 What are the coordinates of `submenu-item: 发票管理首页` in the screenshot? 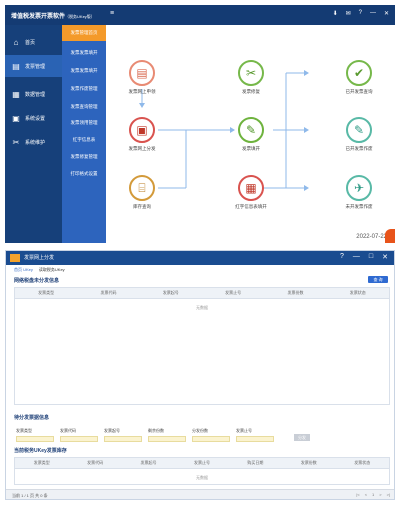 It's located at (84, 33).